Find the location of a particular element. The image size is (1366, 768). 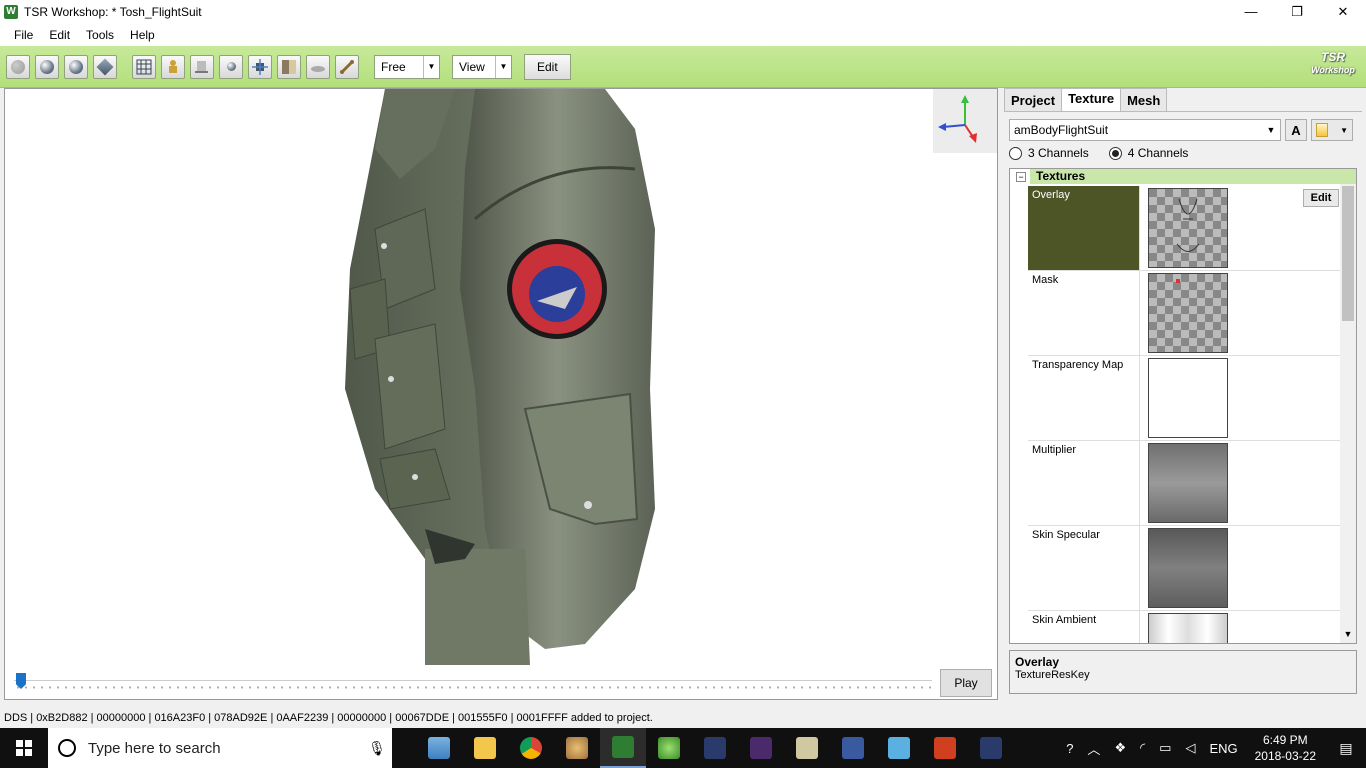

chevron-up-icon: ︿ is located at coordinates (1093, 748).